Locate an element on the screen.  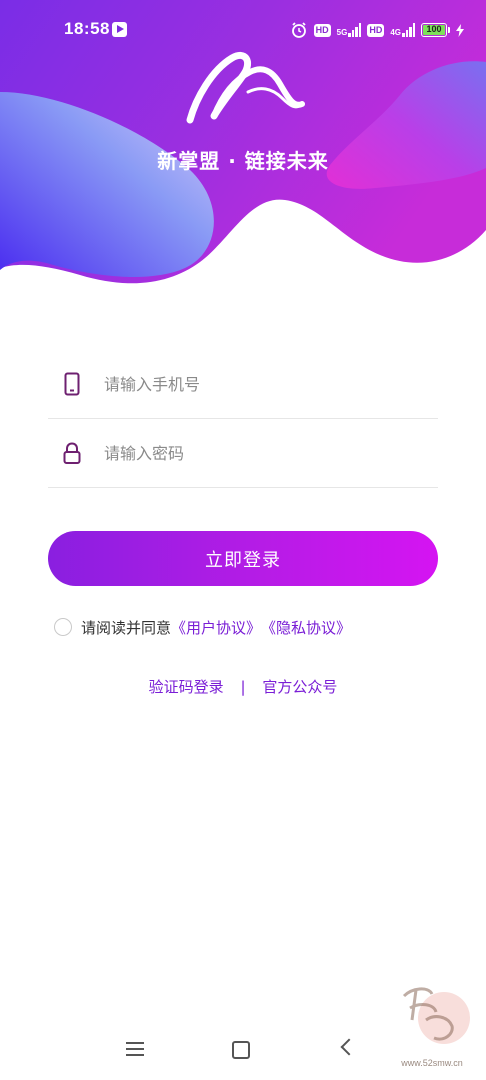
password-field is located at coordinates (243, 453).